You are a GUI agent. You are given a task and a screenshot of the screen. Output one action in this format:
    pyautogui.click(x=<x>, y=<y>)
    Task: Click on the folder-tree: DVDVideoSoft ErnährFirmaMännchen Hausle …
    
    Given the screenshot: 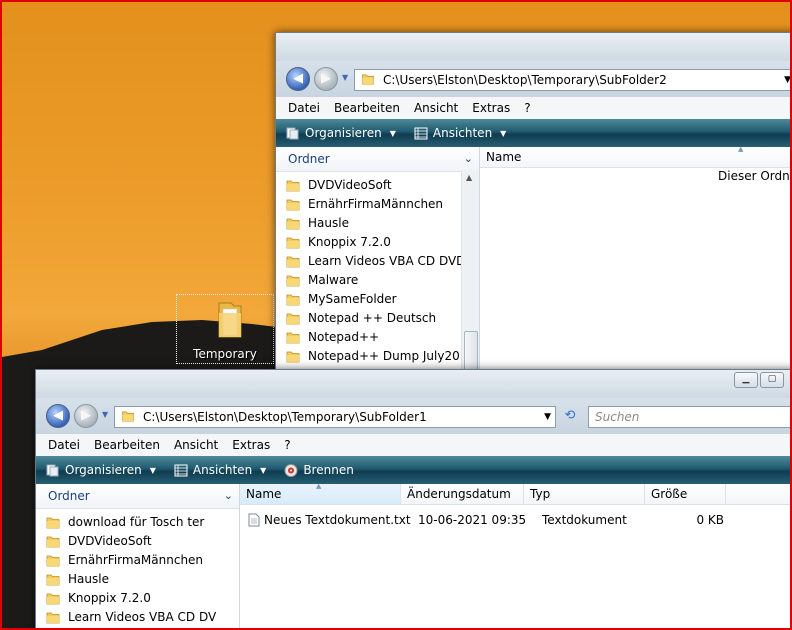 What is the action you would take?
    pyautogui.click(x=377, y=269)
    